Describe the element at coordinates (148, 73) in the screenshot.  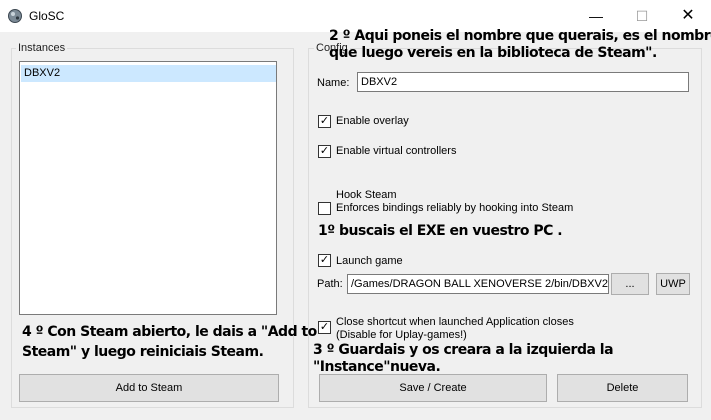
I see `list-item: DBXV2` at that location.